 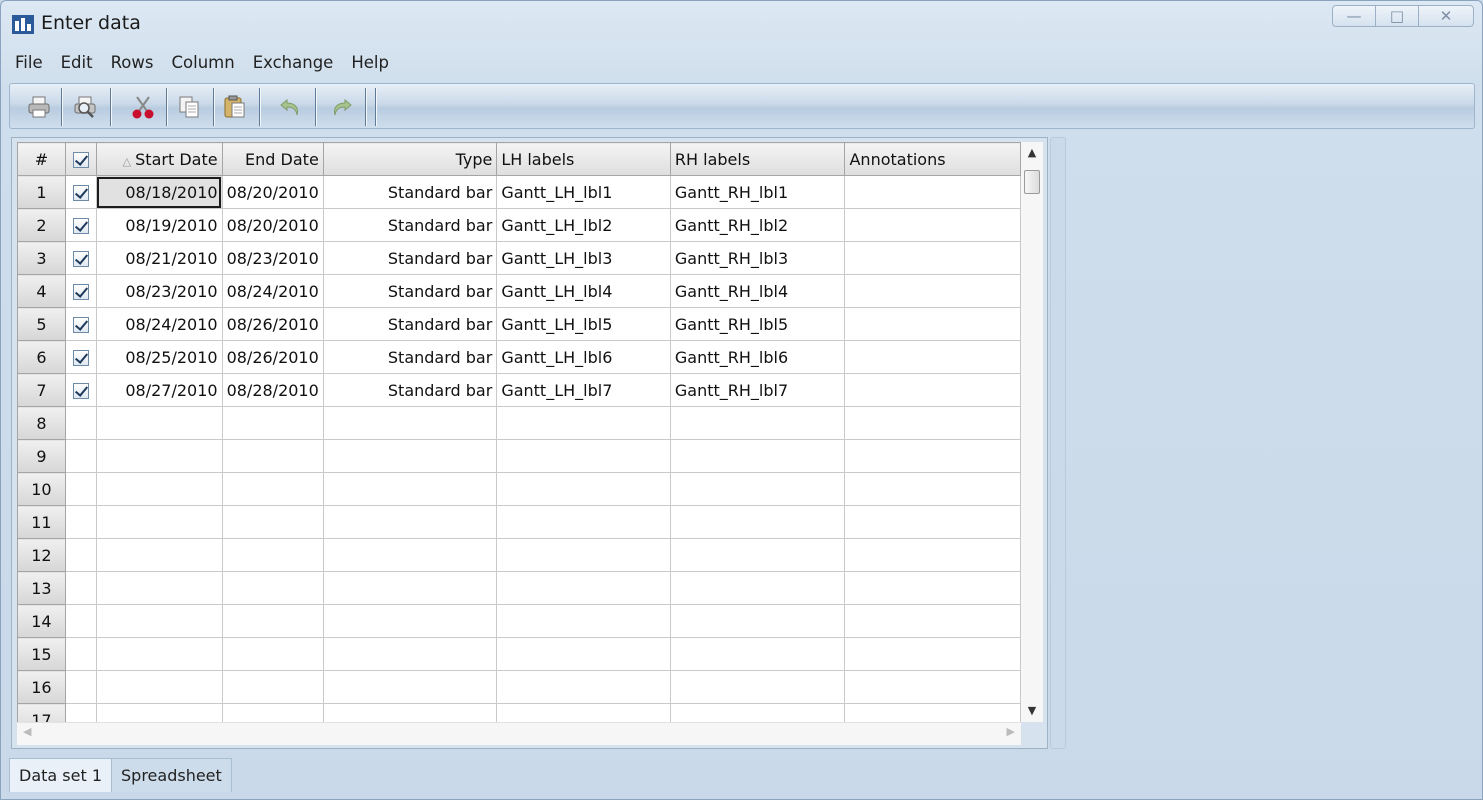 What do you see at coordinates (519, 733) in the screenshot?
I see `horizontal-scrollbar: ◀ ▶` at bounding box center [519, 733].